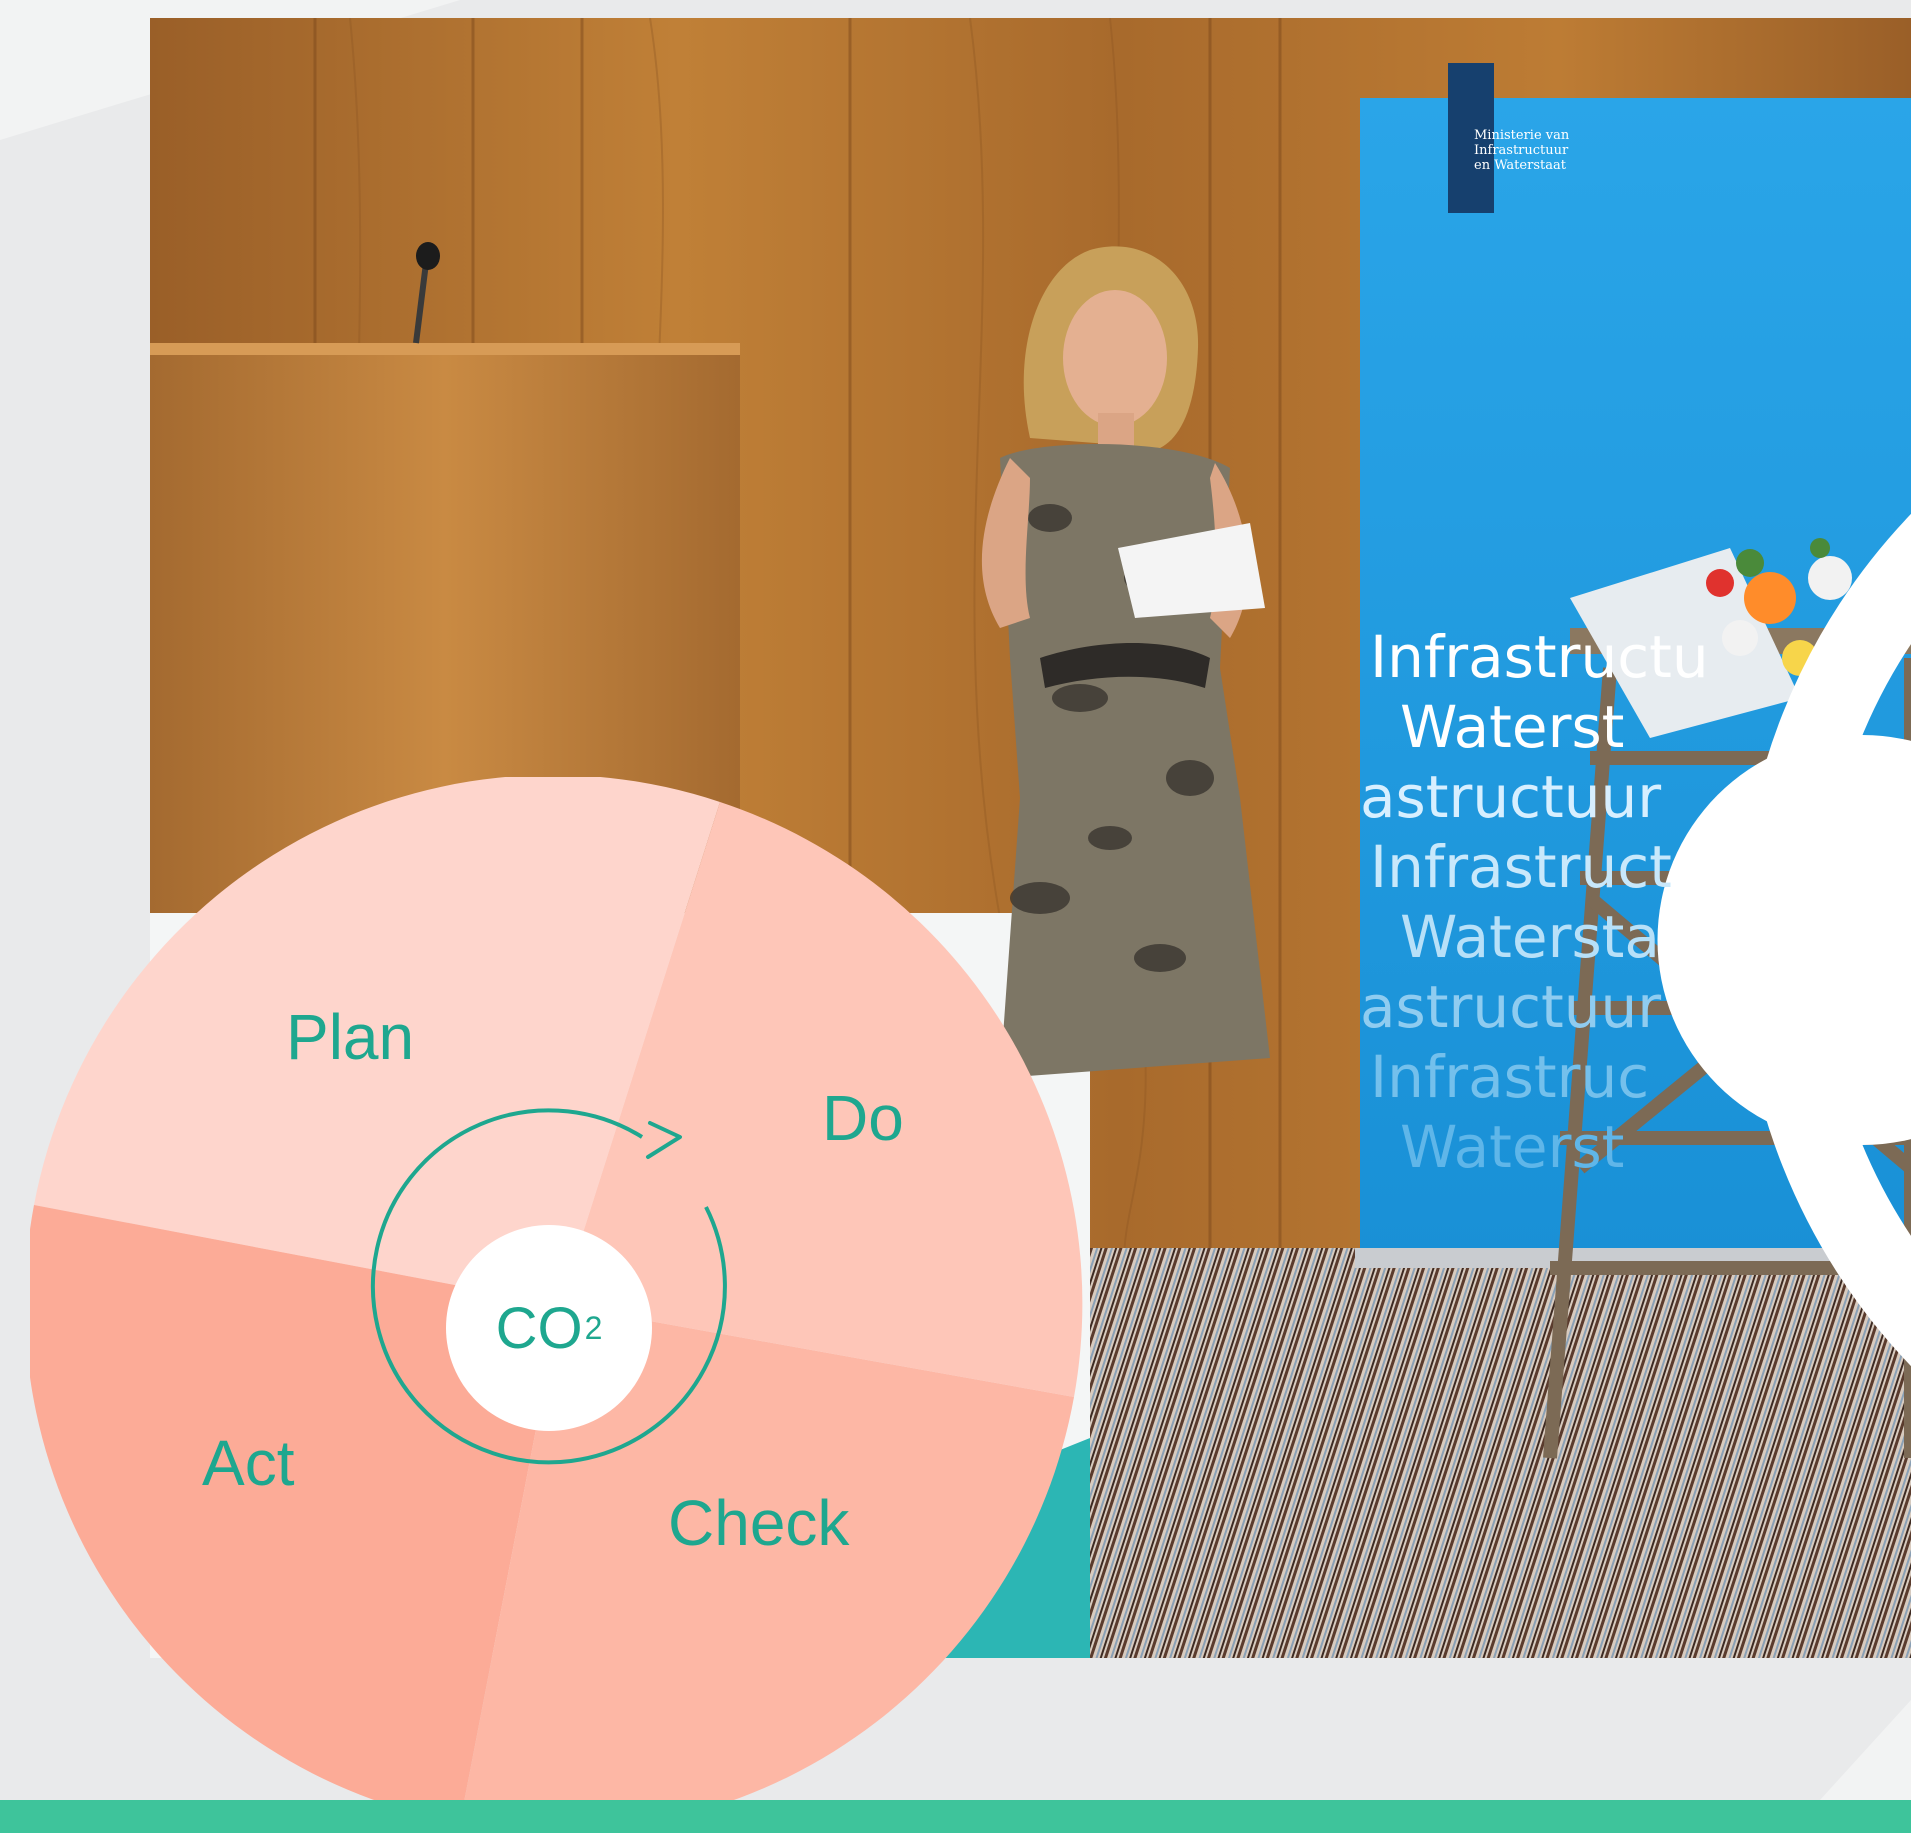 This screenshot has width=1911, height=1833. What do you see at coordinates (955, 1816) in the screenshot?
I see `bottom-accent-bar` at bounding box center [955, 1816].